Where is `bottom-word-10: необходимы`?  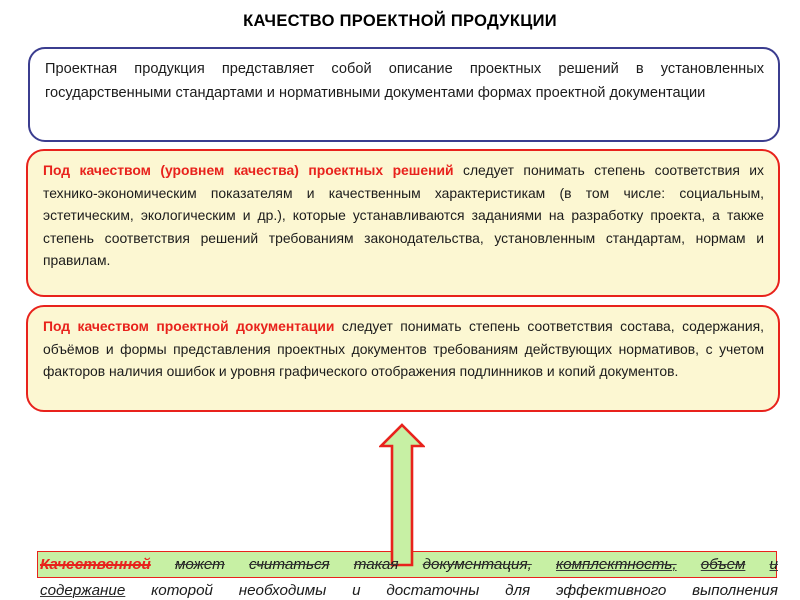
bottom-word-10: необходимы is located at coordinates (282, 590).